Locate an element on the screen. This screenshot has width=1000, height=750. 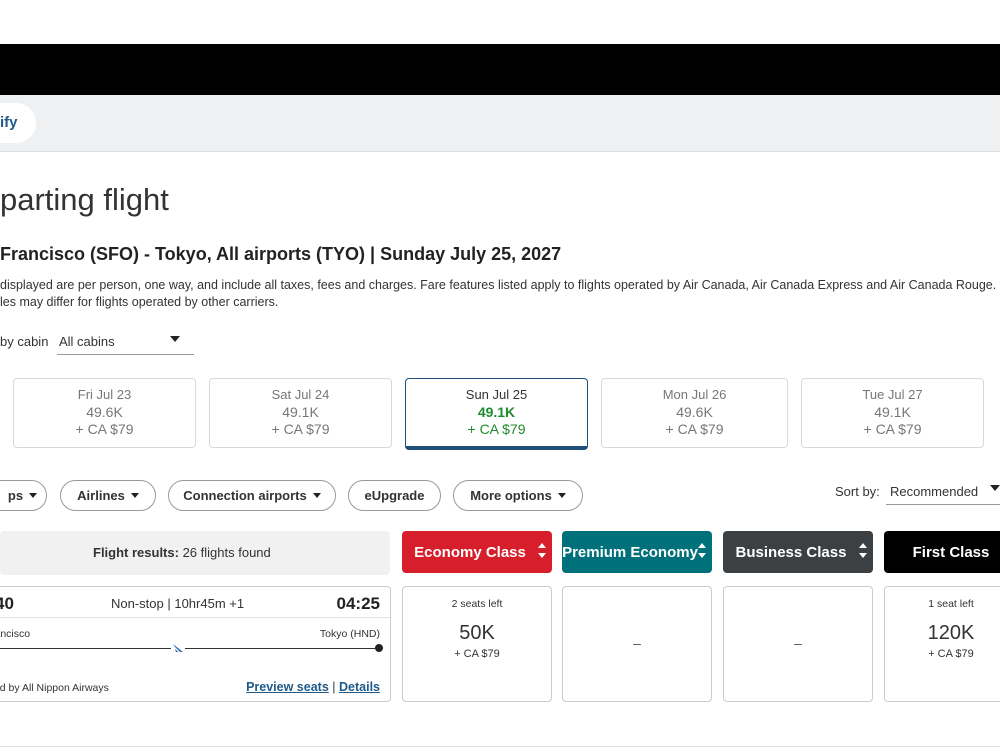
results-count: 26 flights found is located at coordinates (226, 552).